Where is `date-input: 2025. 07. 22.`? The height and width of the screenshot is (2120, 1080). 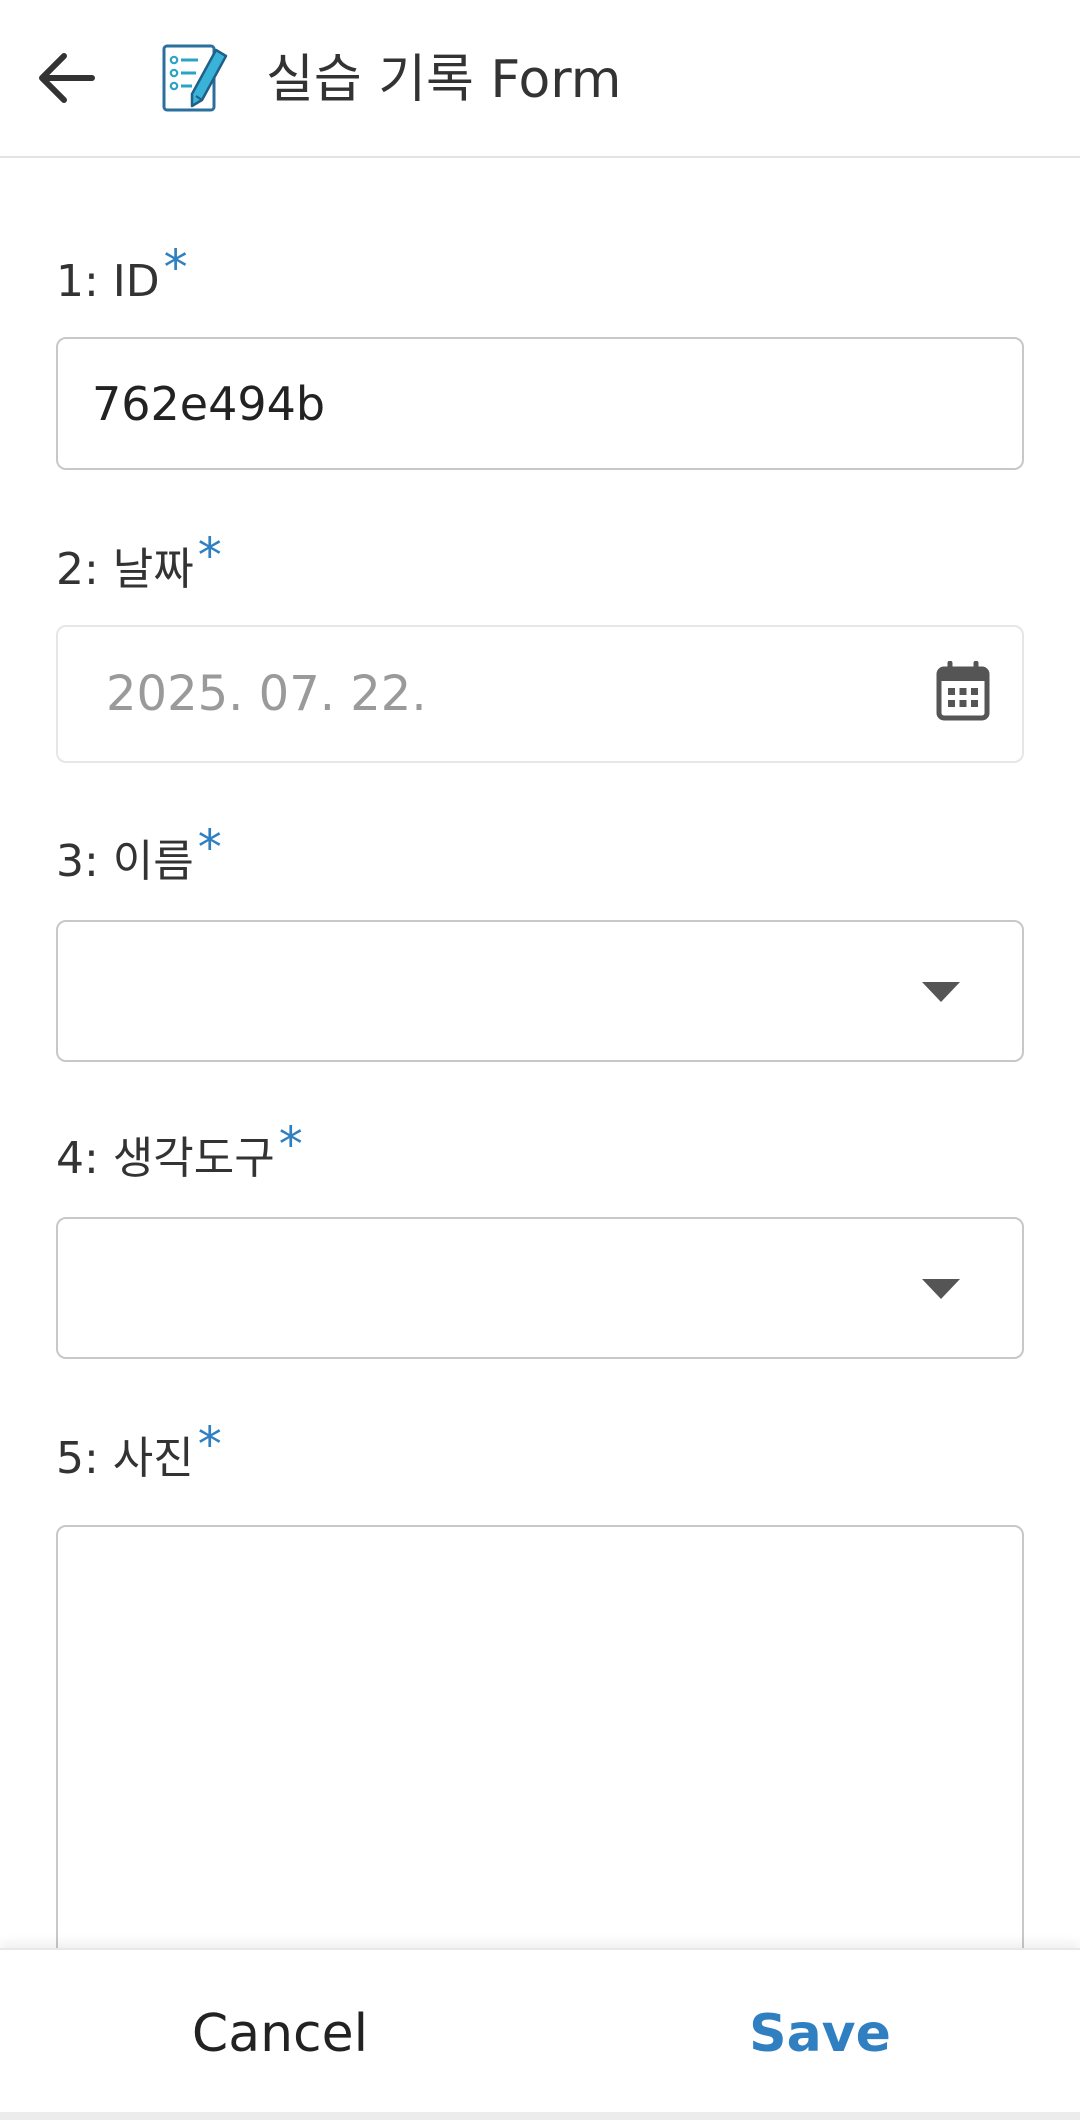
date-input: 2025. 07. 22. is located at coordinates (540, 694).